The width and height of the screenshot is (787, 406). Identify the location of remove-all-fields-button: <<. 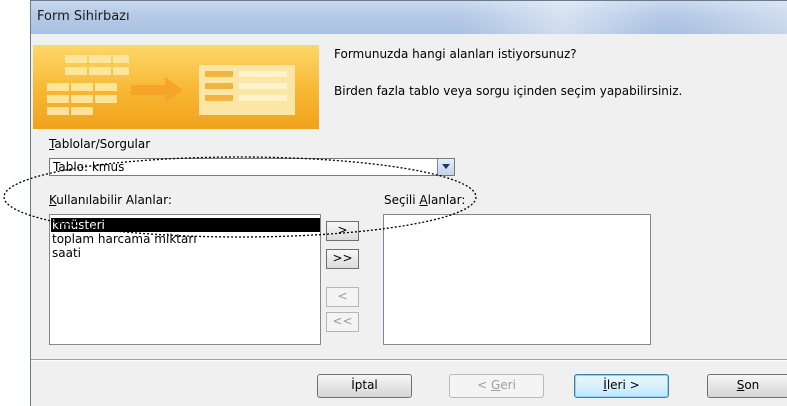
(342, 322).